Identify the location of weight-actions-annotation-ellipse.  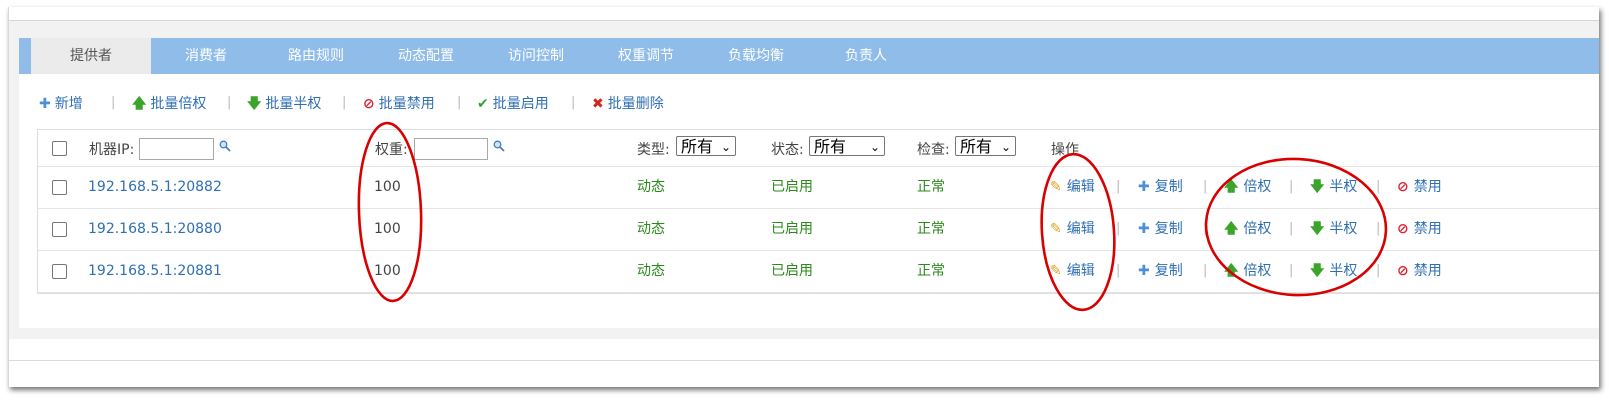
(1296, 227).